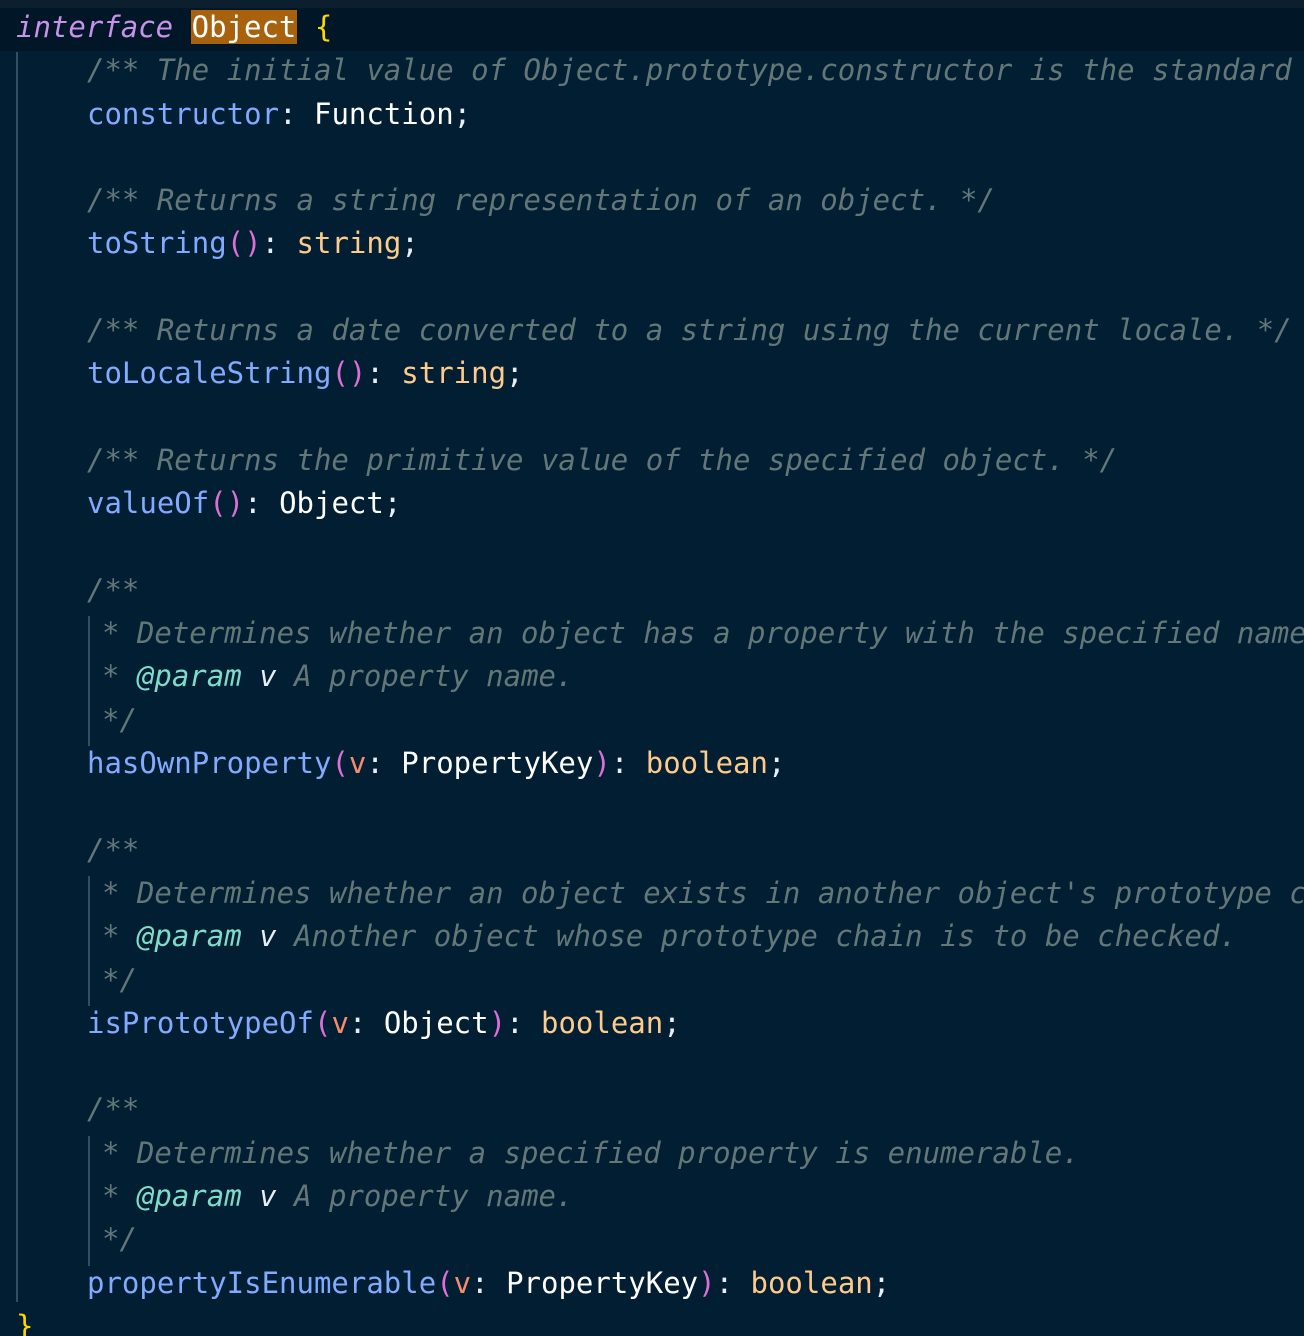  What do you see at coordinates (209, 763) in the screenshot?
I see `method-name: hasOwnProperty` at bounding box center [209, 763].